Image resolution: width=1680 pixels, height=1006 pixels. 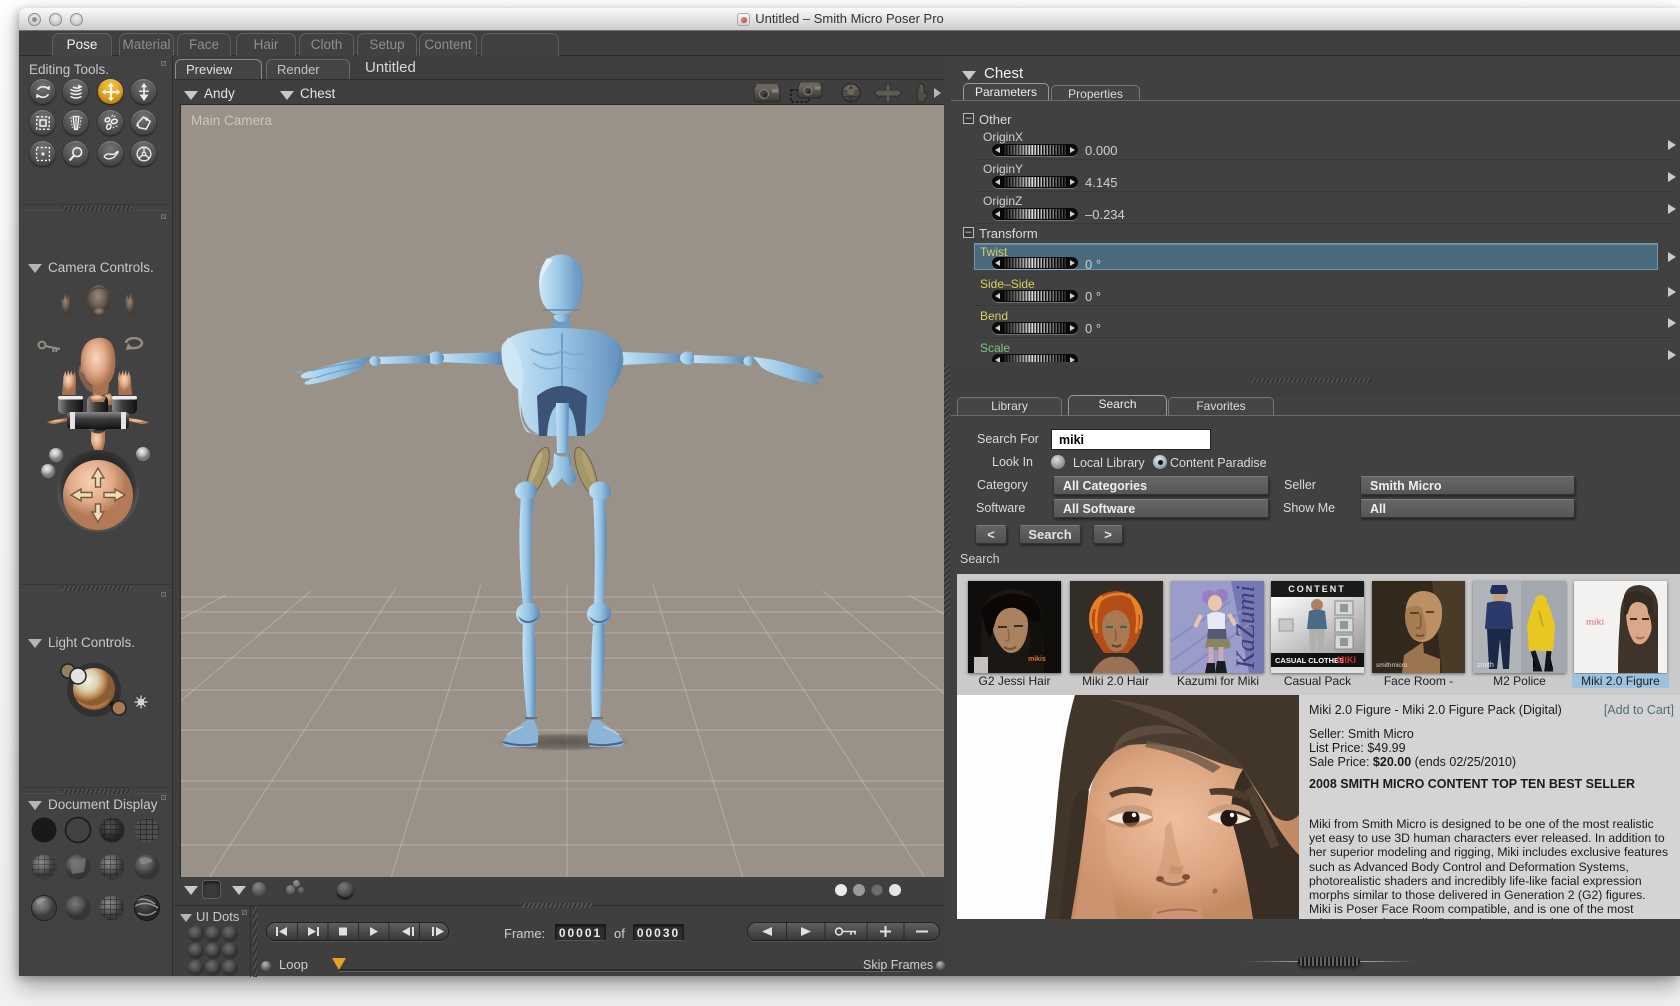 What do you see at coordinates (1346, 660) in the screenshot?
I see `svg-text: MIKI` at bounding box center [1346, 660].